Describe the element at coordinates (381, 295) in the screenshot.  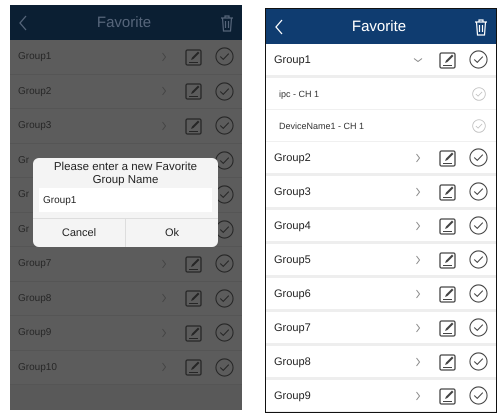
I see `group-row: Group6` at that location.